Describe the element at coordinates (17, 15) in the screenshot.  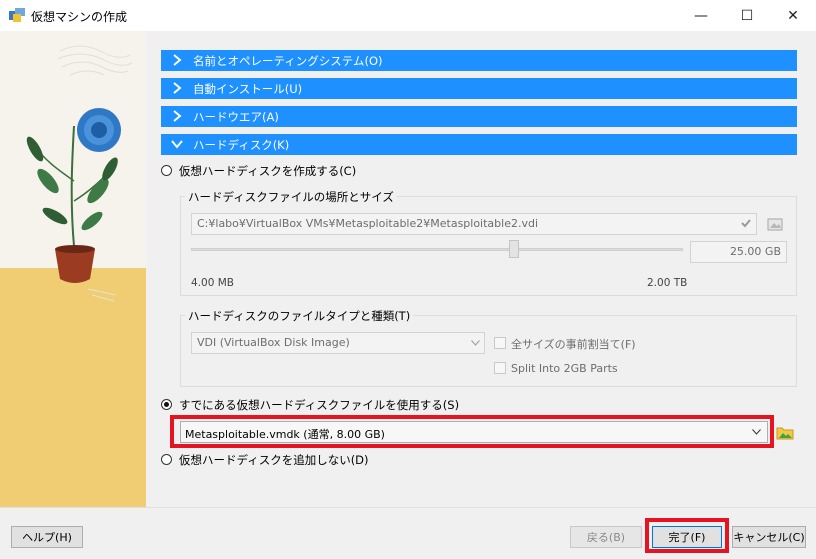
I see `virtualbox-icon` at that location.